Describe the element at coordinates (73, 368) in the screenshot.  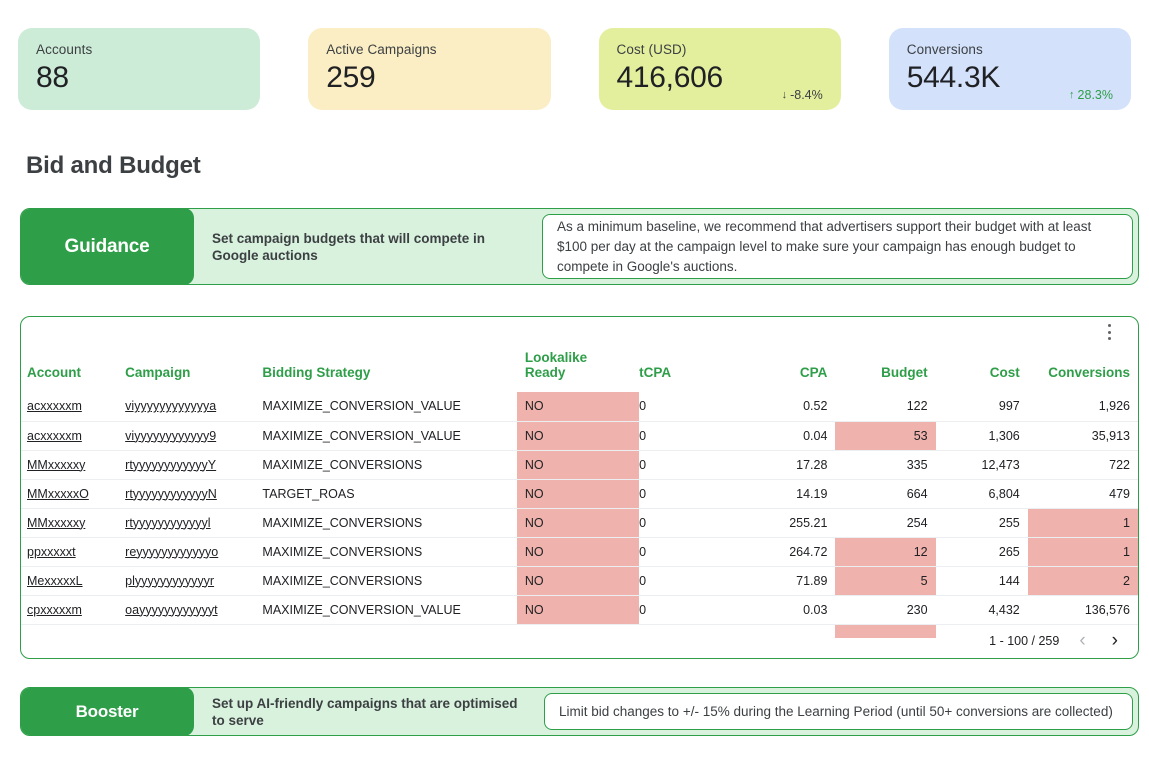
I see `column-header-account: Account` at that location.